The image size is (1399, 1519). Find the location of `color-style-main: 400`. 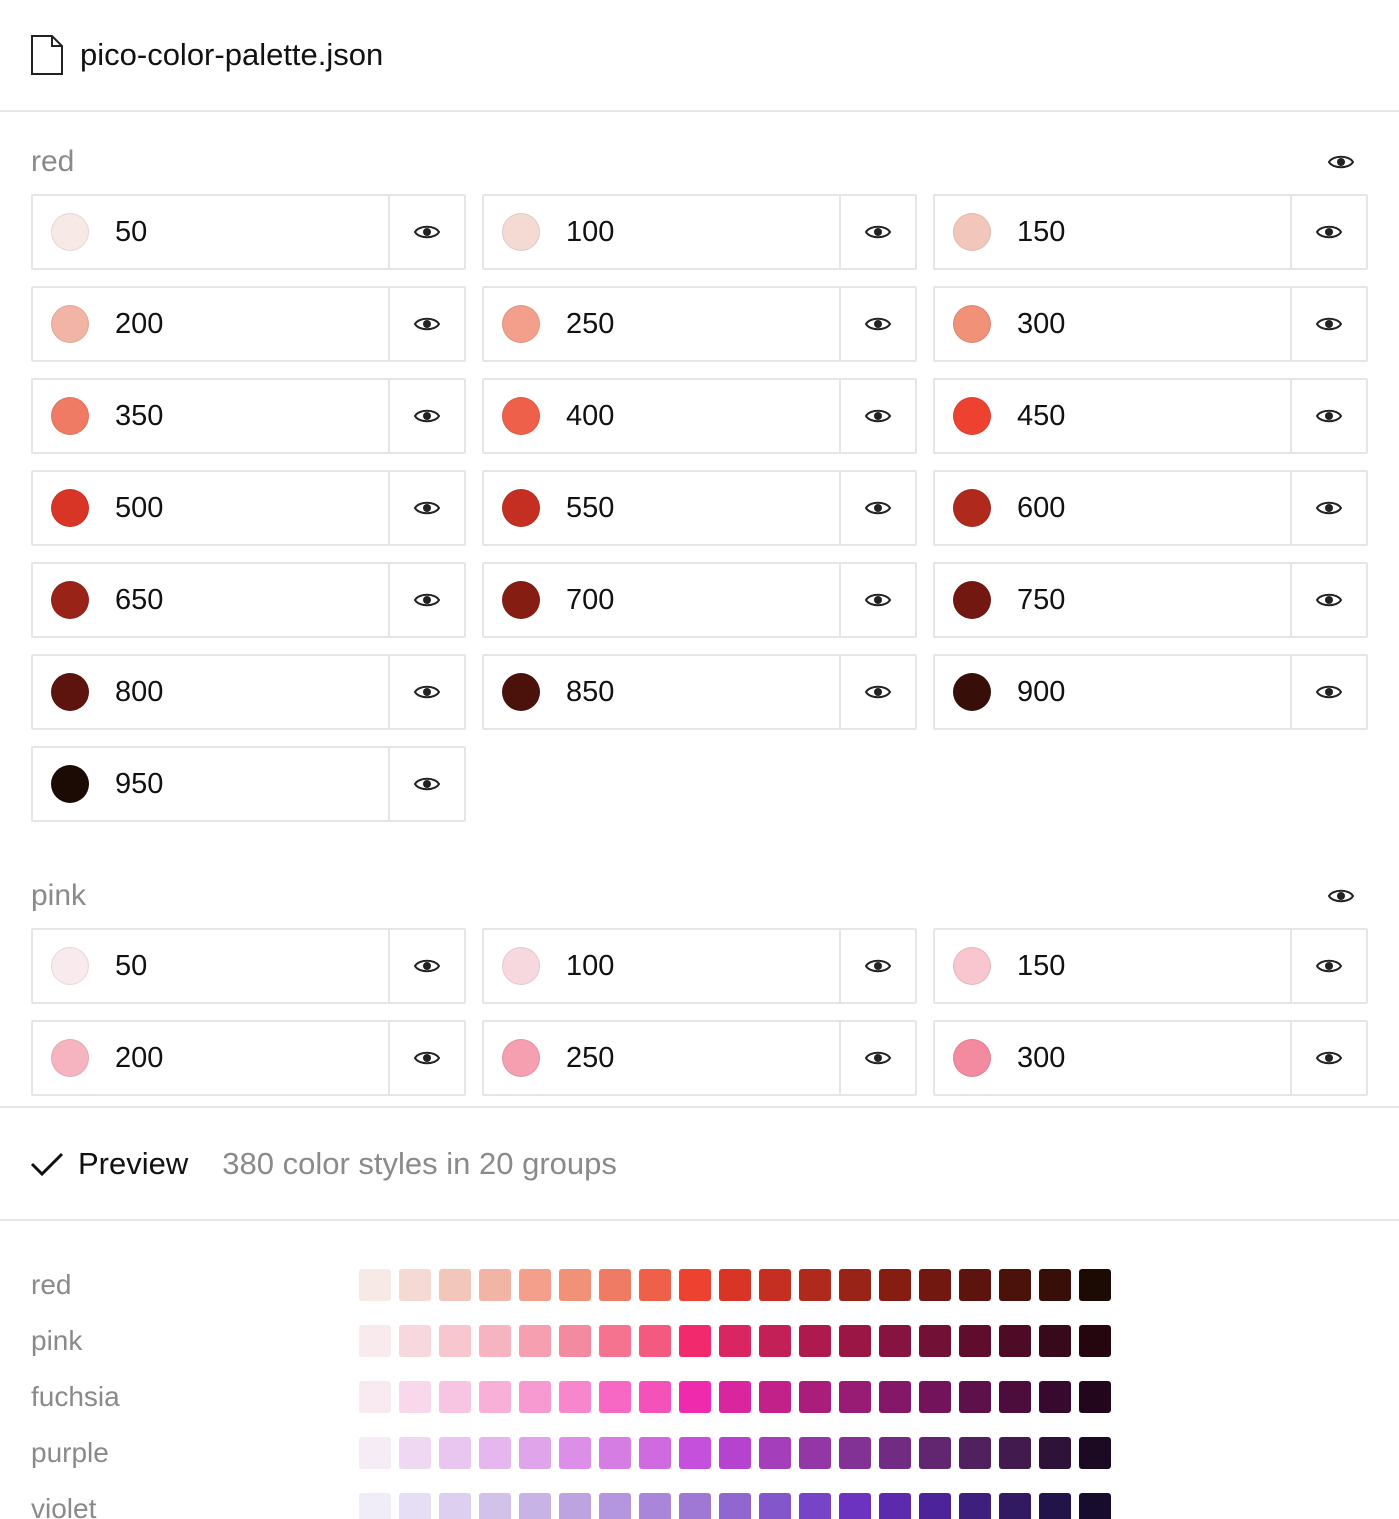

color-style-main: 400 is located at coordinates (662, 416).